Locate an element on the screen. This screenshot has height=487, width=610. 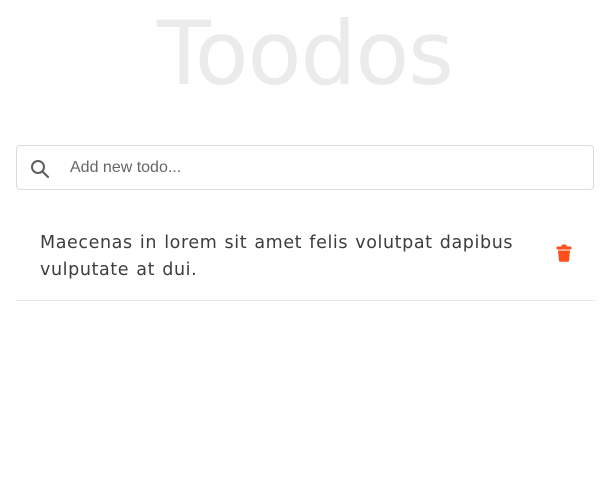
new-todo-input is located at coordinates (325, 167).